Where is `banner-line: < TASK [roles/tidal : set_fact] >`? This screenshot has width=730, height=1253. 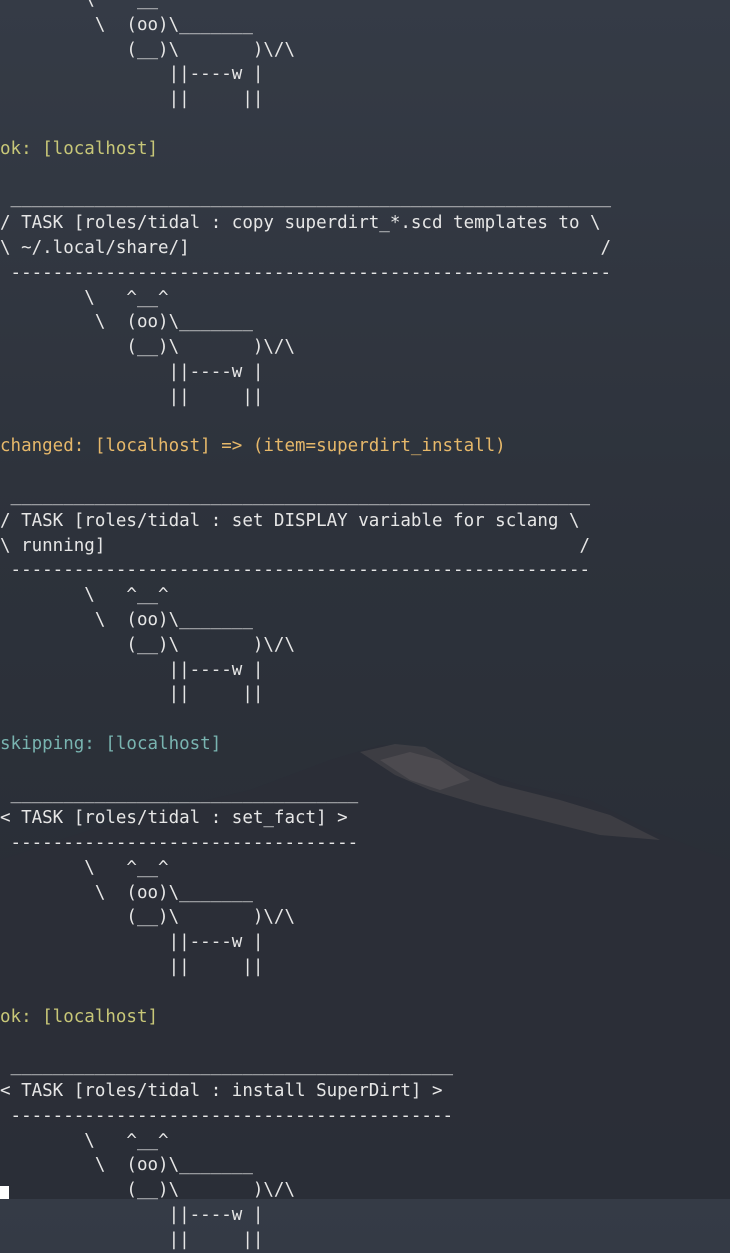
banner-line: < TASK [roles/tidal : set_fact] > is located at coordinates (174, 818).